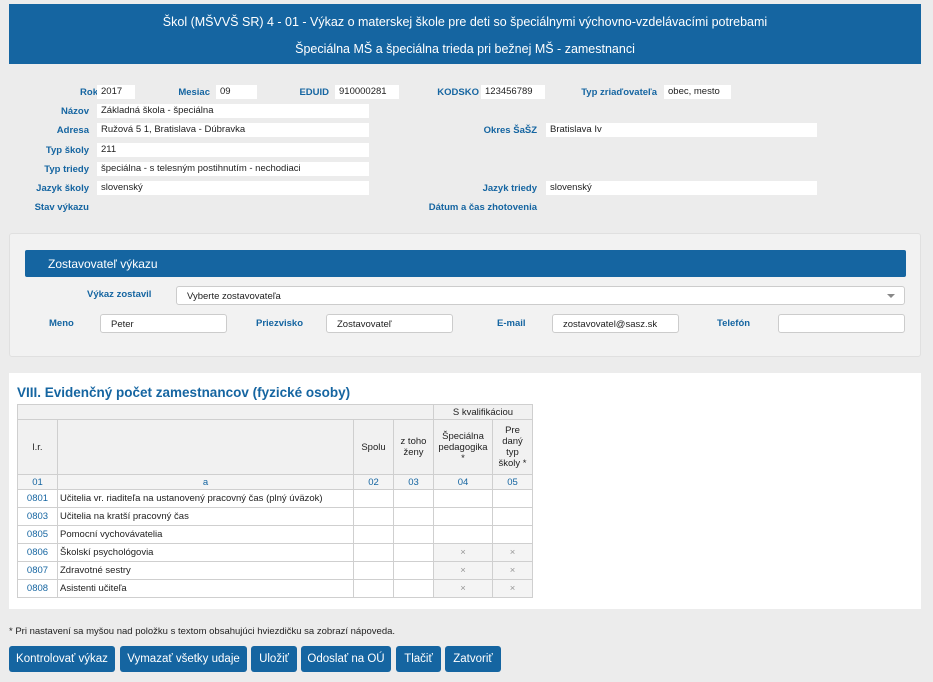  I want to click on eduid-value: 910000281, so click(367, 92).